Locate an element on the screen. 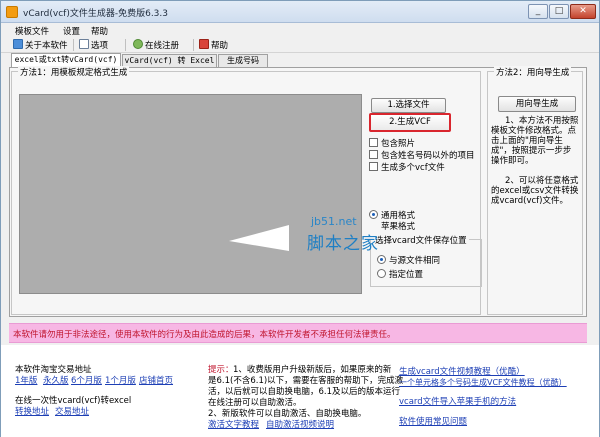 Image resolution: width=600 pixels, height=437 pixels. select-file-button: 1.选择文件 is located at coordinates (408, 105).